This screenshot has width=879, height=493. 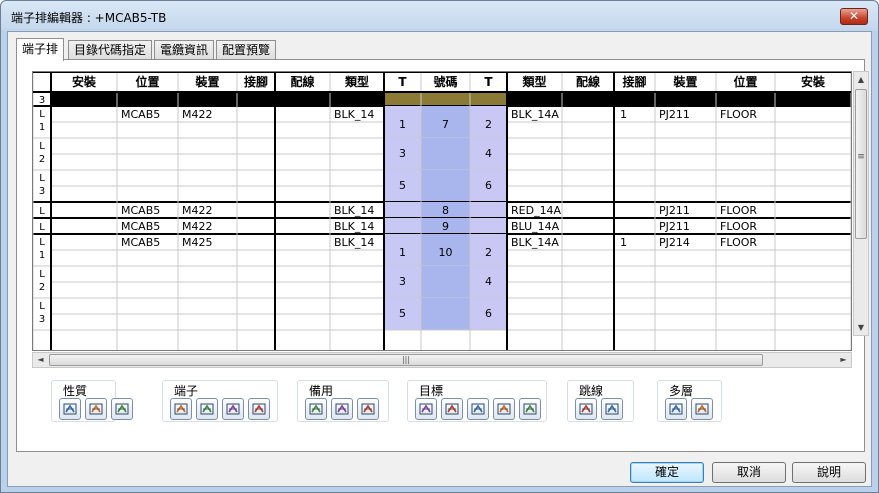 What do you see at coordinates (40, 49) in the screenshot?
I see `tab-terminal-strip: 端子排` at bounding box center [40, 49].